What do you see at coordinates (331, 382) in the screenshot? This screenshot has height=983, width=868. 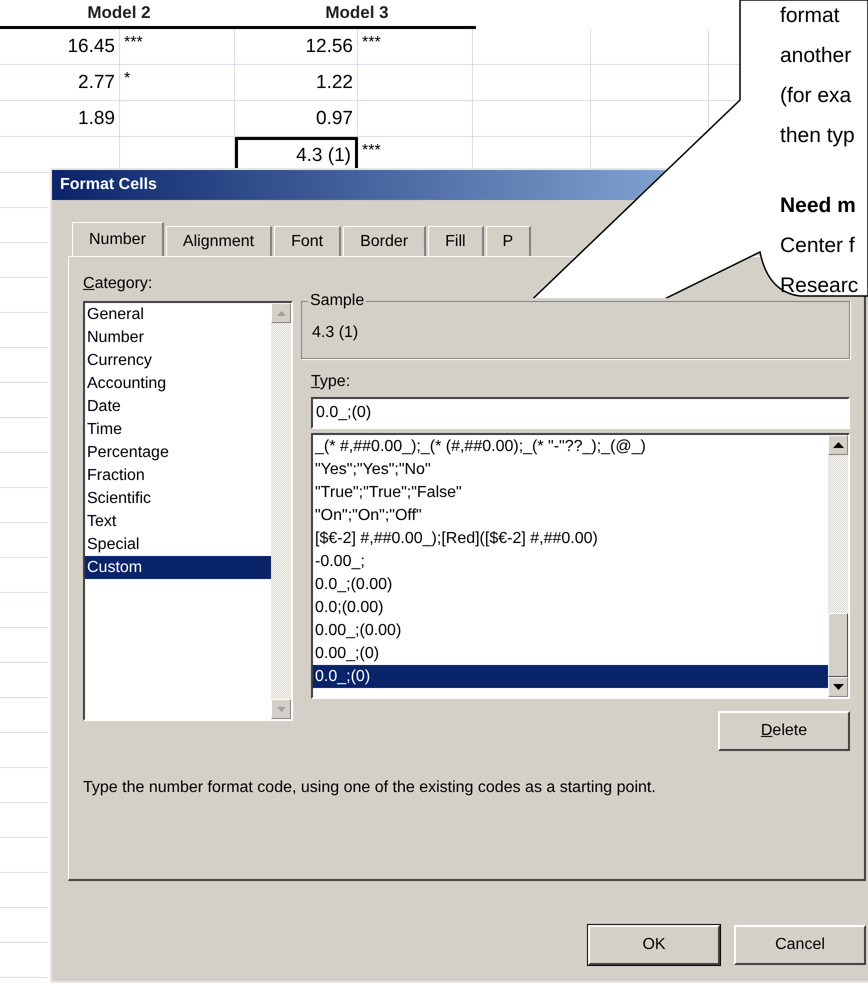 I see `type-label: Type:` at bounding box center [331, 382].